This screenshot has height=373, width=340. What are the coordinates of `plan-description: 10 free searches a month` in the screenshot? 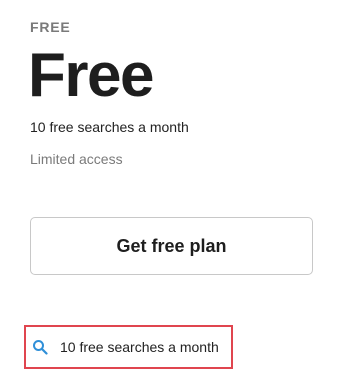 It's located at (109, 127).